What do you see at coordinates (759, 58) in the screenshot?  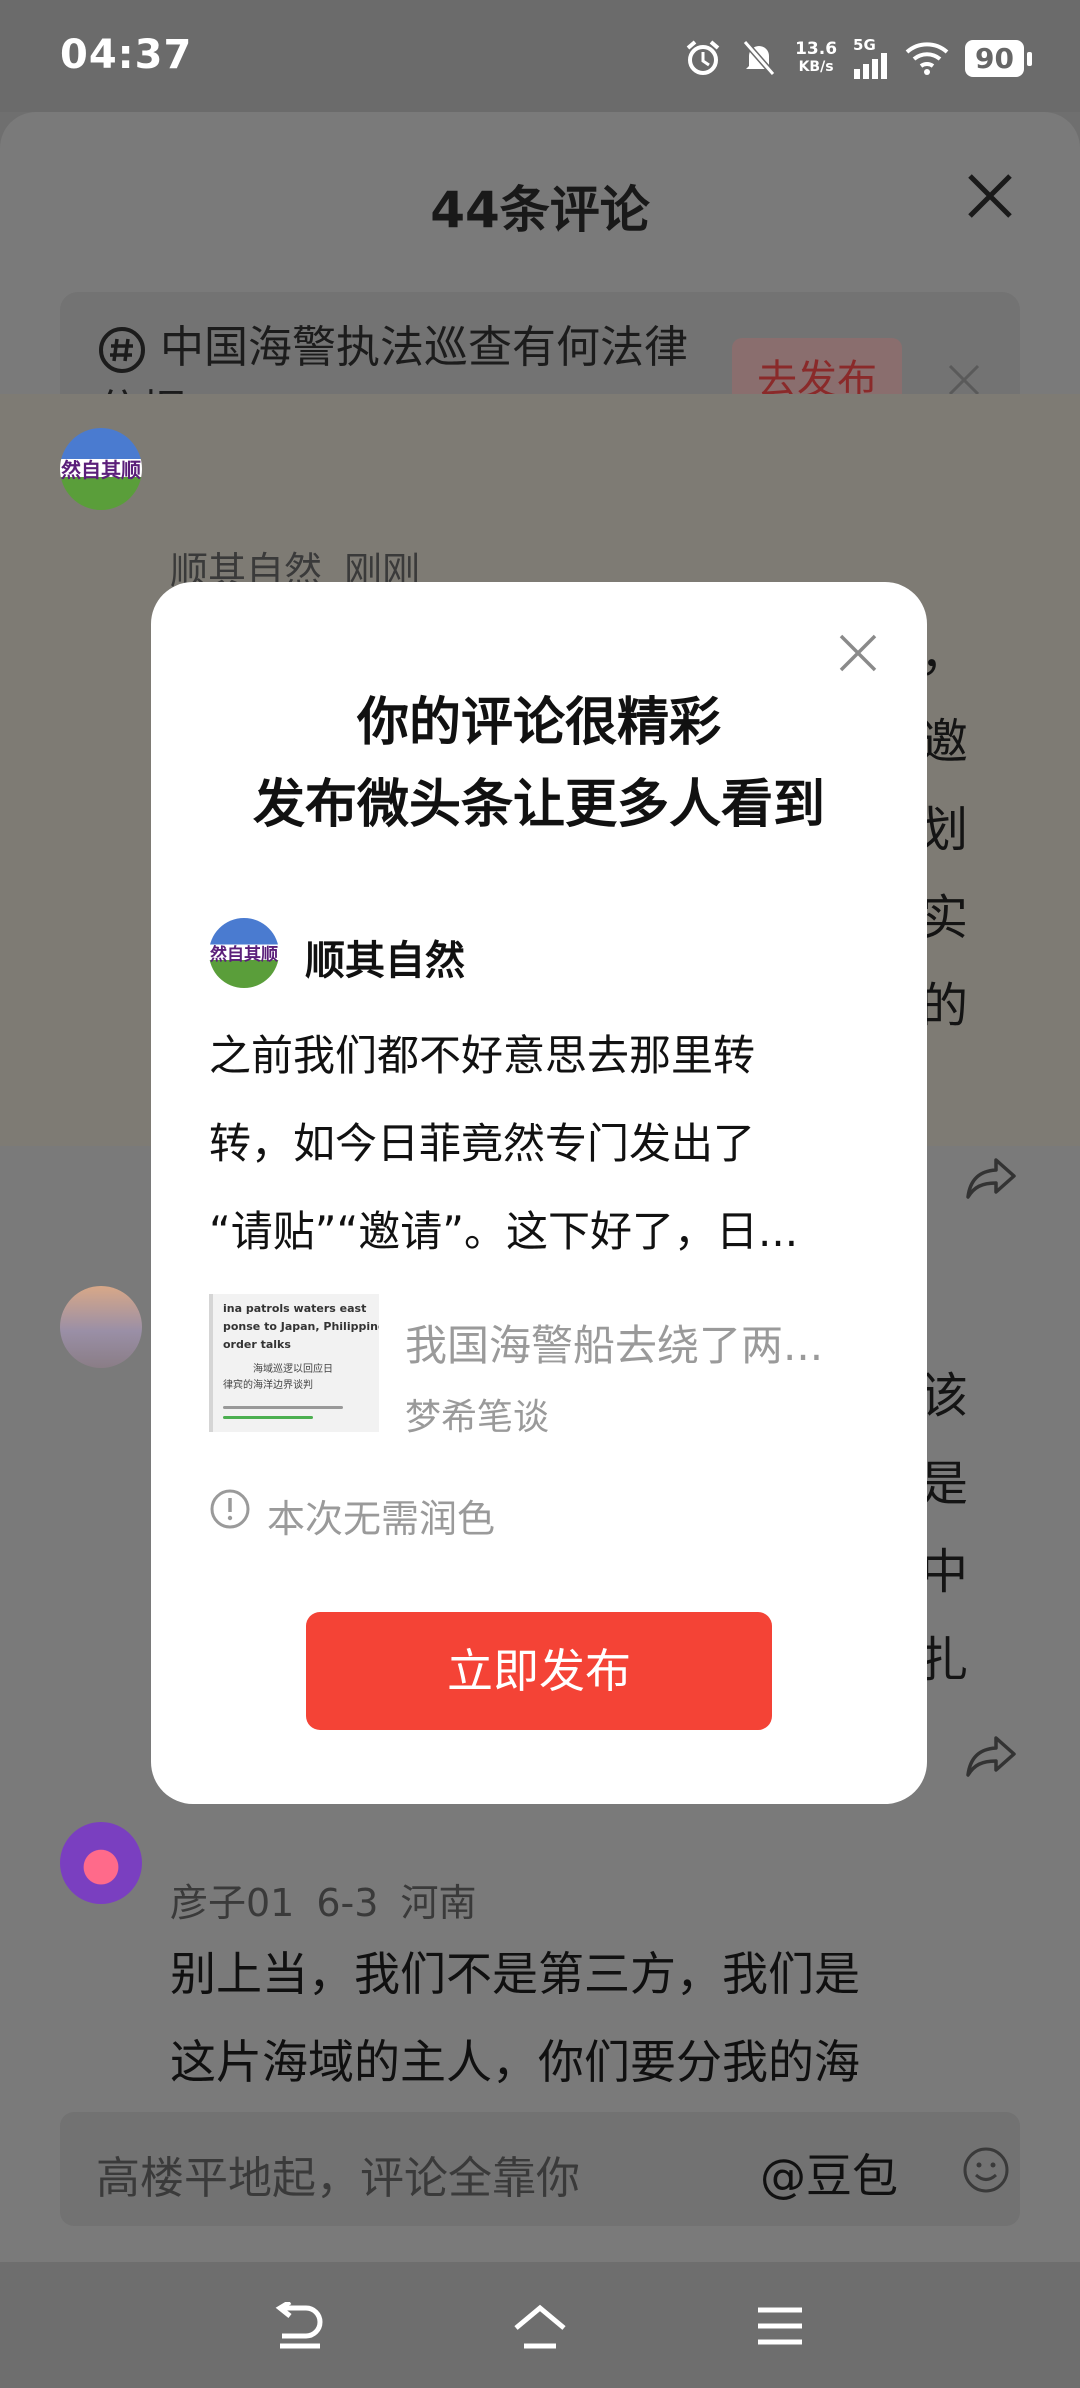 I see `mute-bell-icon` at bounding box center [759, 58].